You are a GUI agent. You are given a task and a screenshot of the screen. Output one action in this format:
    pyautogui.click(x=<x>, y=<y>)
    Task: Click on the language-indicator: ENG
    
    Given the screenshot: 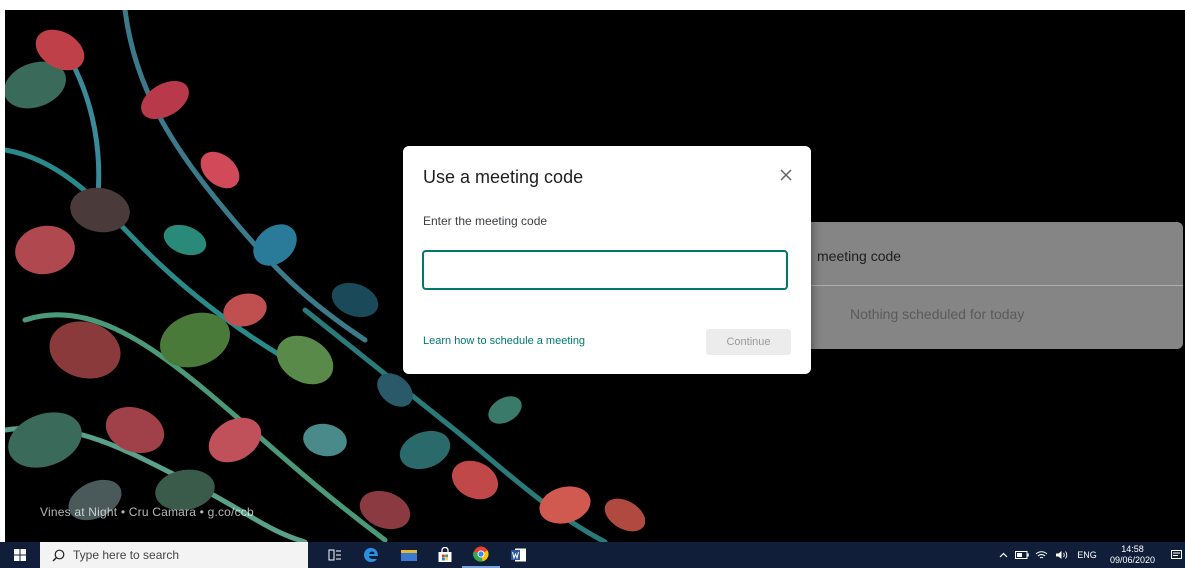 What is the action you would take?
    pyautogui.click(x=1087, y=555)
    